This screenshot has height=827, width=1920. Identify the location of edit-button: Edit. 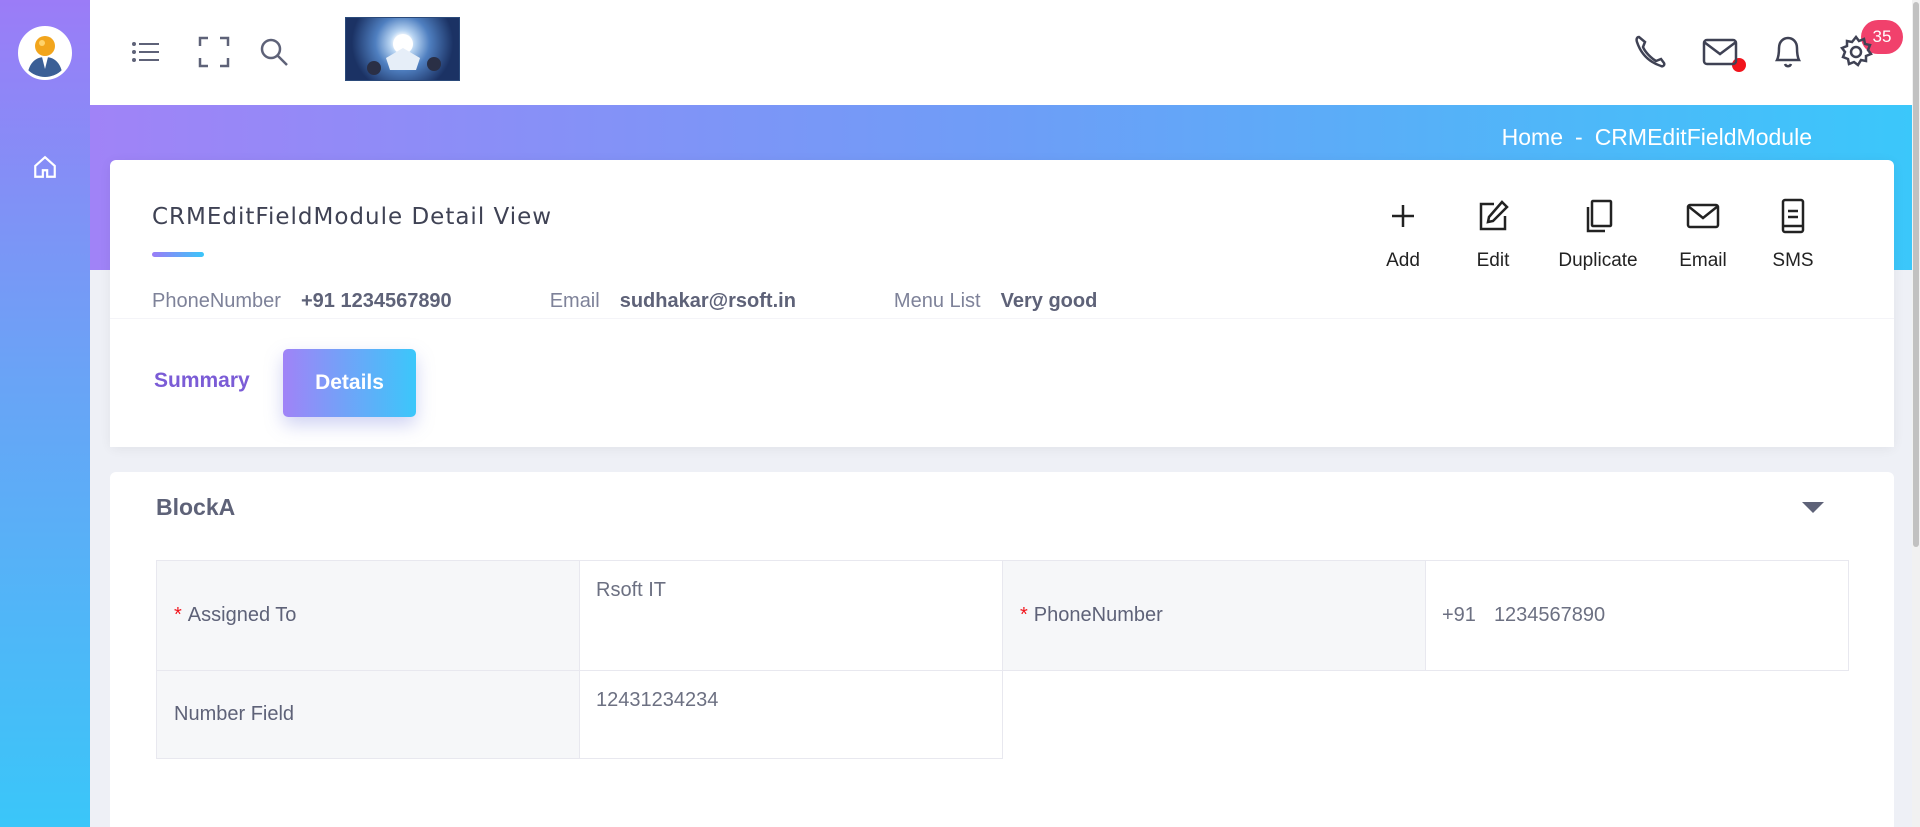
(1493, 235).